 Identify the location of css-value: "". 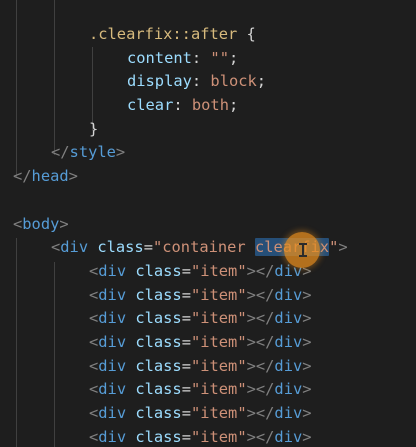
(219, 57).